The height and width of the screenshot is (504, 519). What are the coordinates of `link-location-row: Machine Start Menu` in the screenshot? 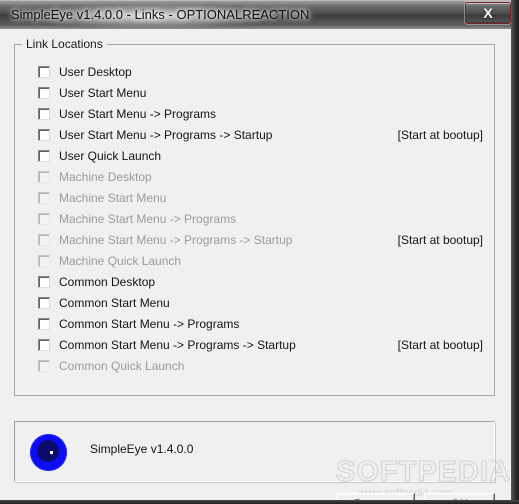 It's located at (254, 198).